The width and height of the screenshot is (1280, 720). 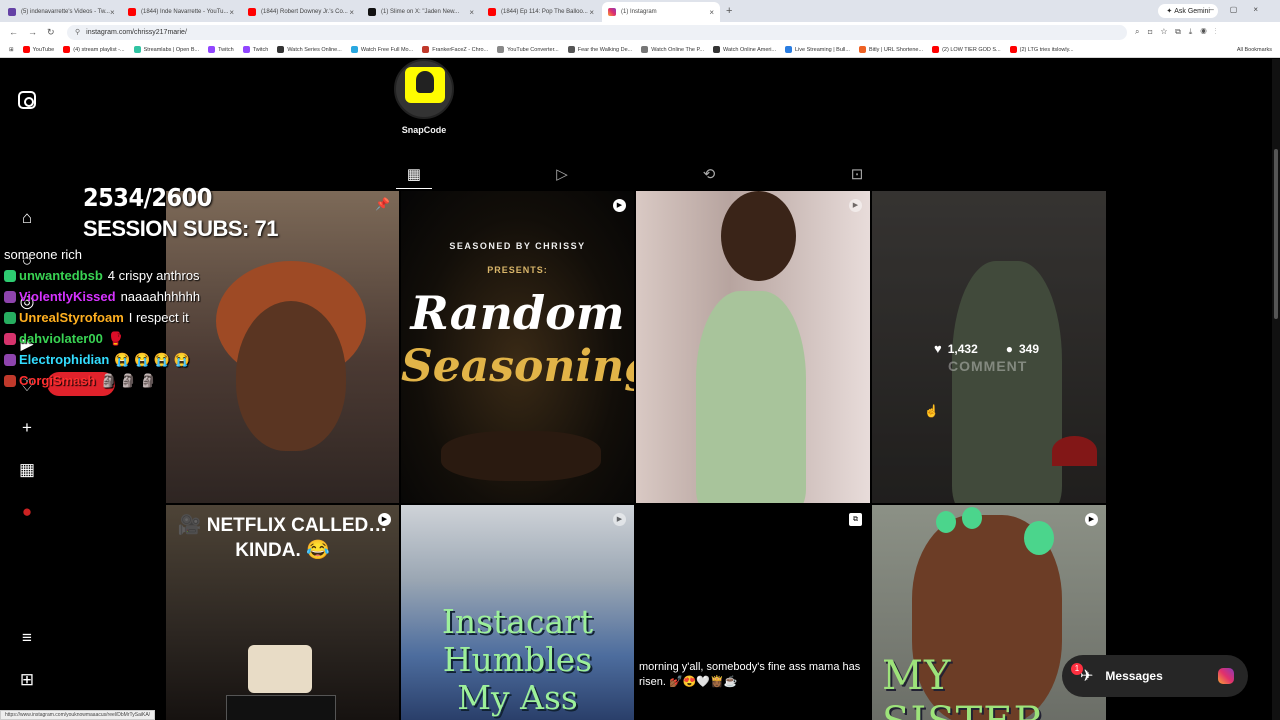 I want to click on twitch-favicon-icon, so click(x=12, y=12).